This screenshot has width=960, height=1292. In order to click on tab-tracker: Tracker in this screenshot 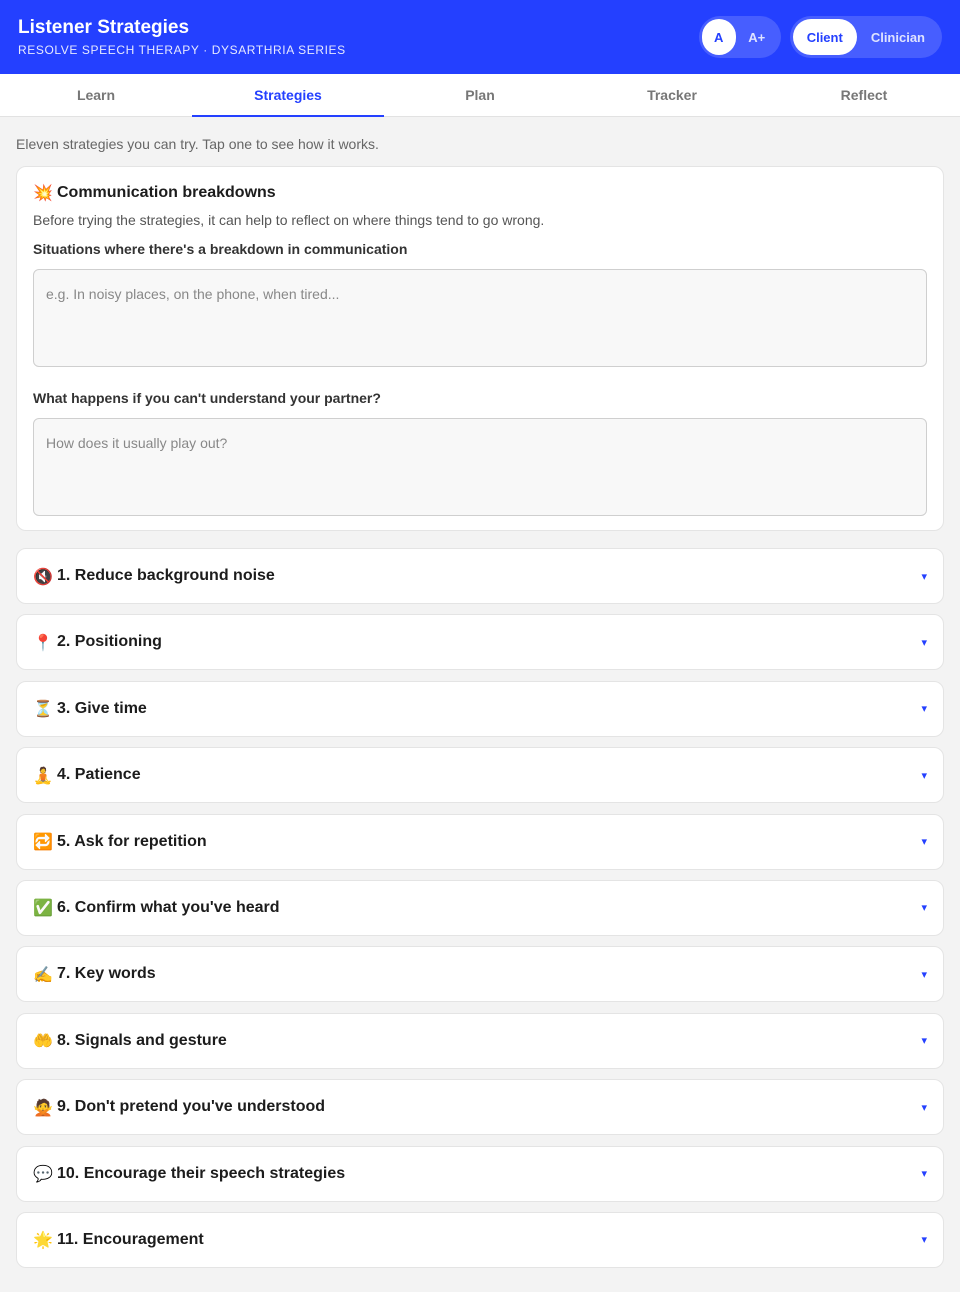, I will do `click(672, 95)`.